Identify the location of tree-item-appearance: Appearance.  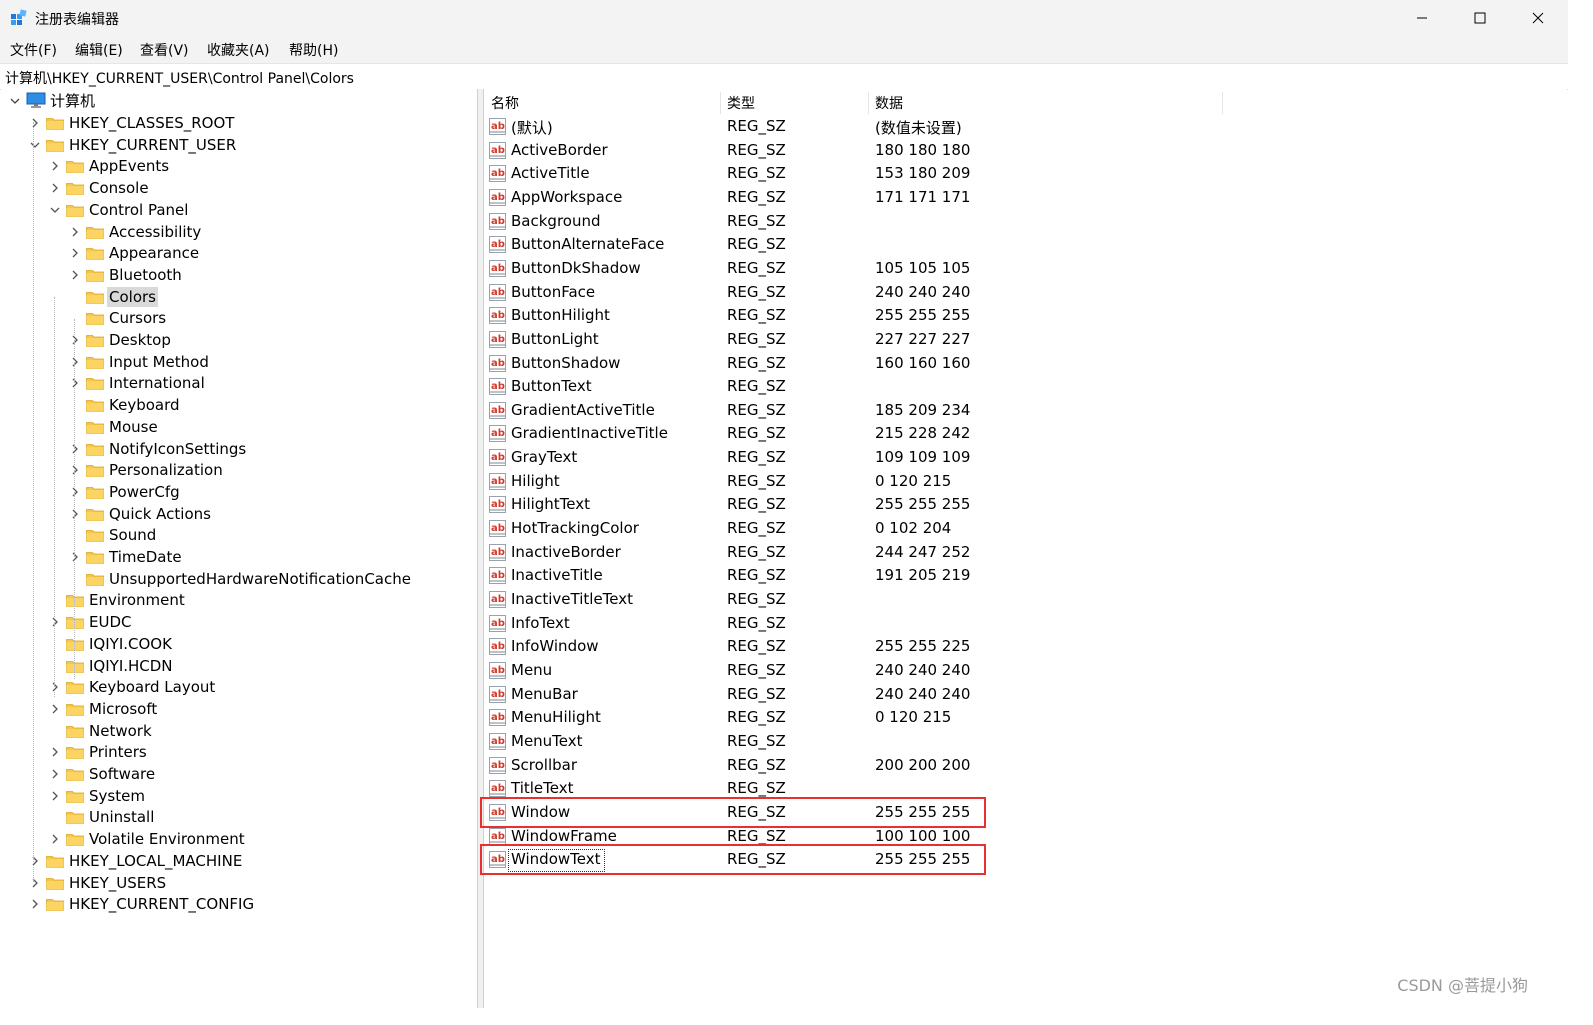
(236, 252).